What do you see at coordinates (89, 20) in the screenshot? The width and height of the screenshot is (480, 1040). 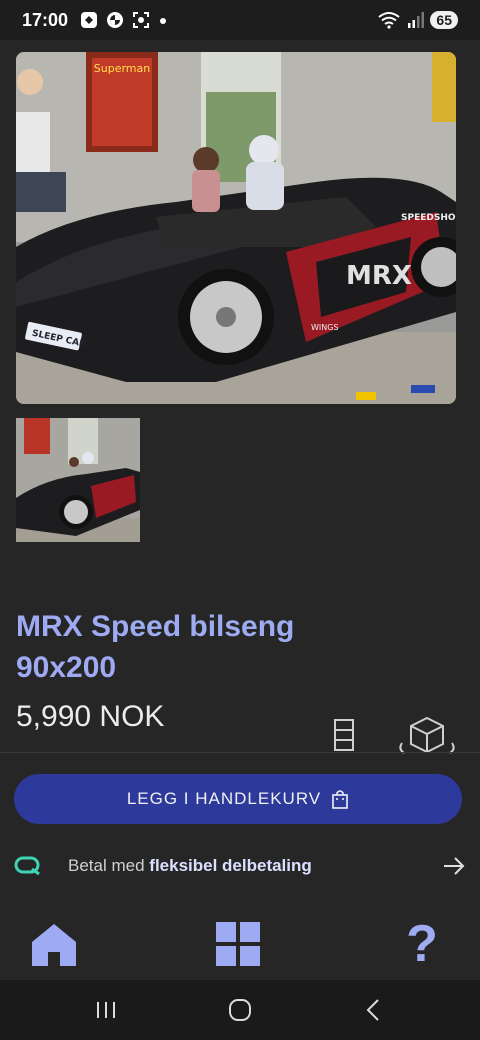 I see `bereal-icon` at bounding box center [89, 20].